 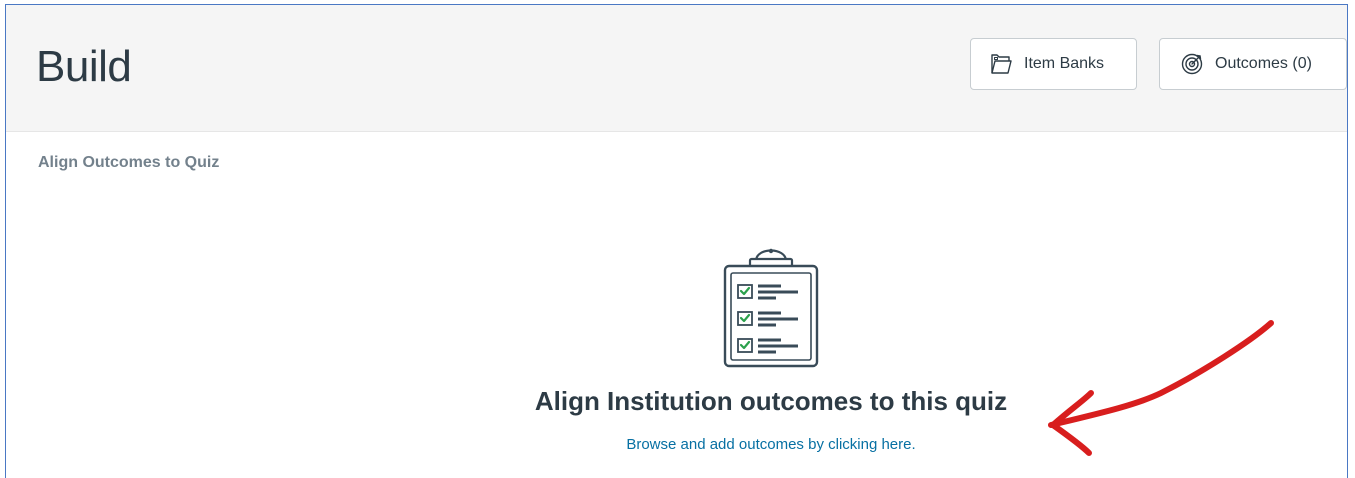 I want to click on outcomes-button: Outcomes (0), so click(x=1253, y=64).